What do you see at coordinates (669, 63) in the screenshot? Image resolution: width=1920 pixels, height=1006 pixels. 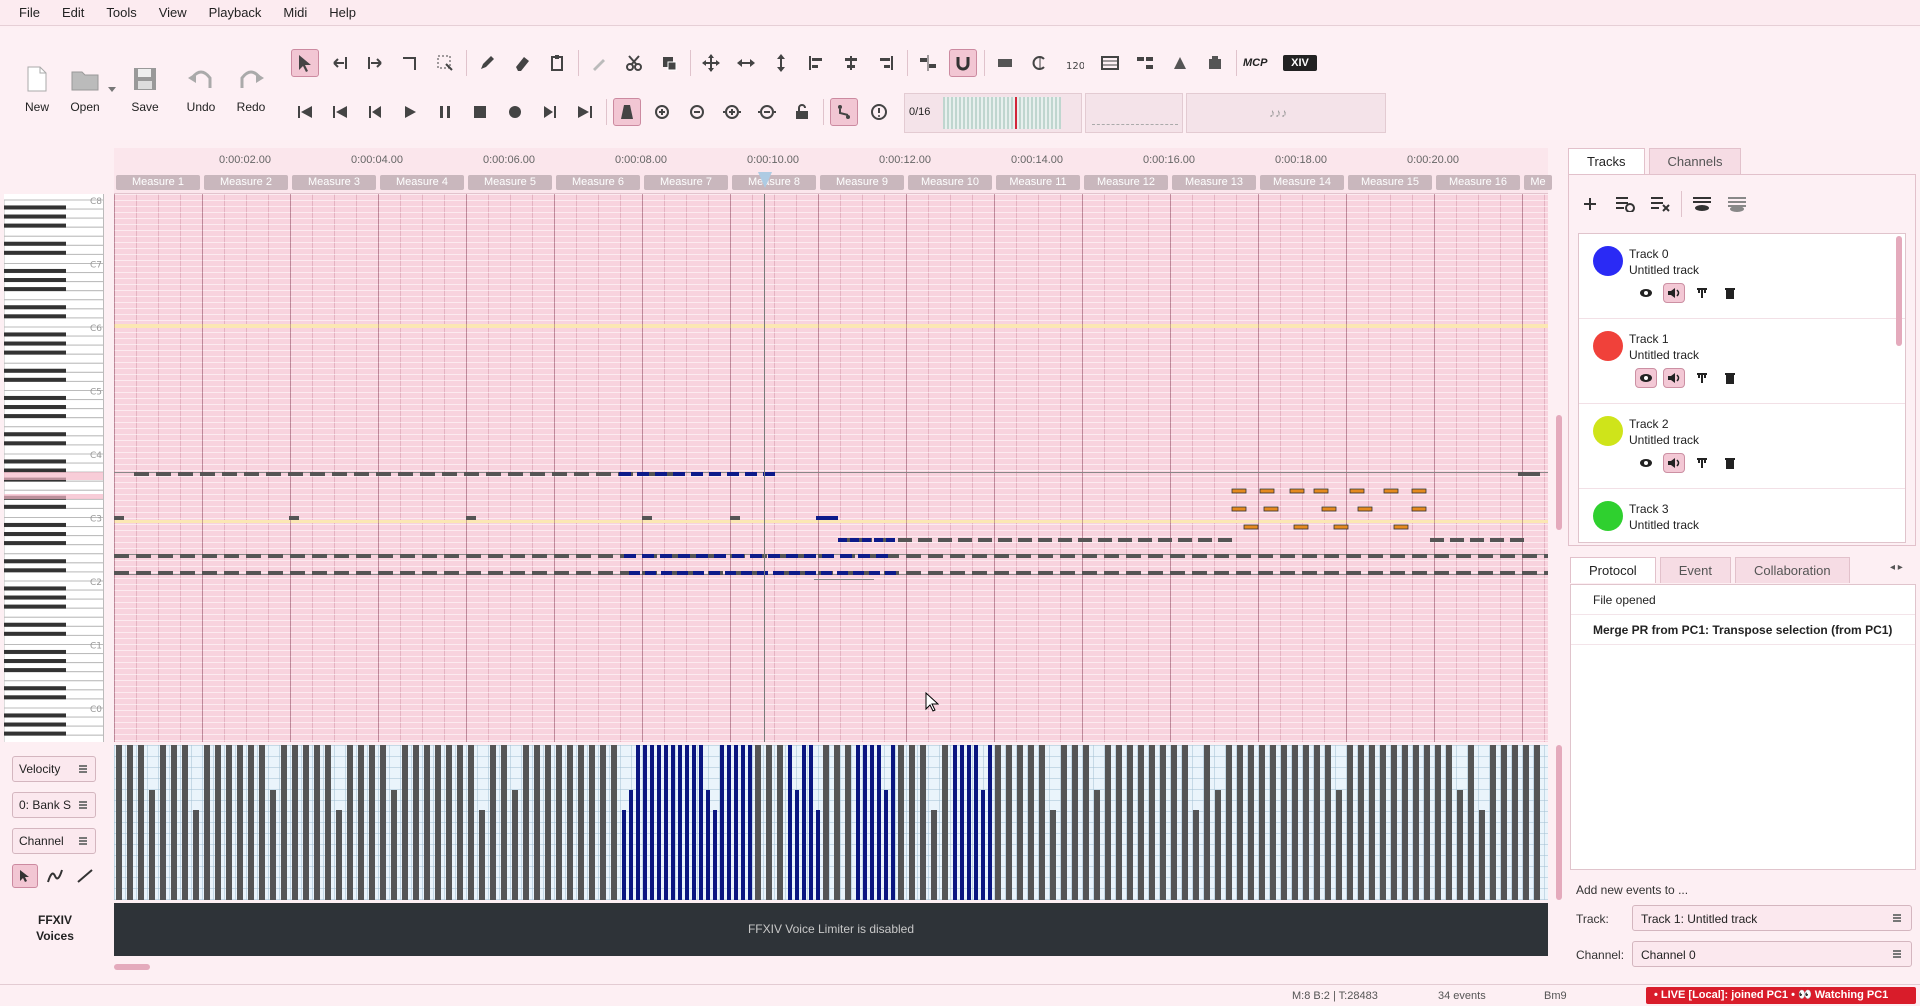 I see `stamp-icon` at bounding box center [669, 63].